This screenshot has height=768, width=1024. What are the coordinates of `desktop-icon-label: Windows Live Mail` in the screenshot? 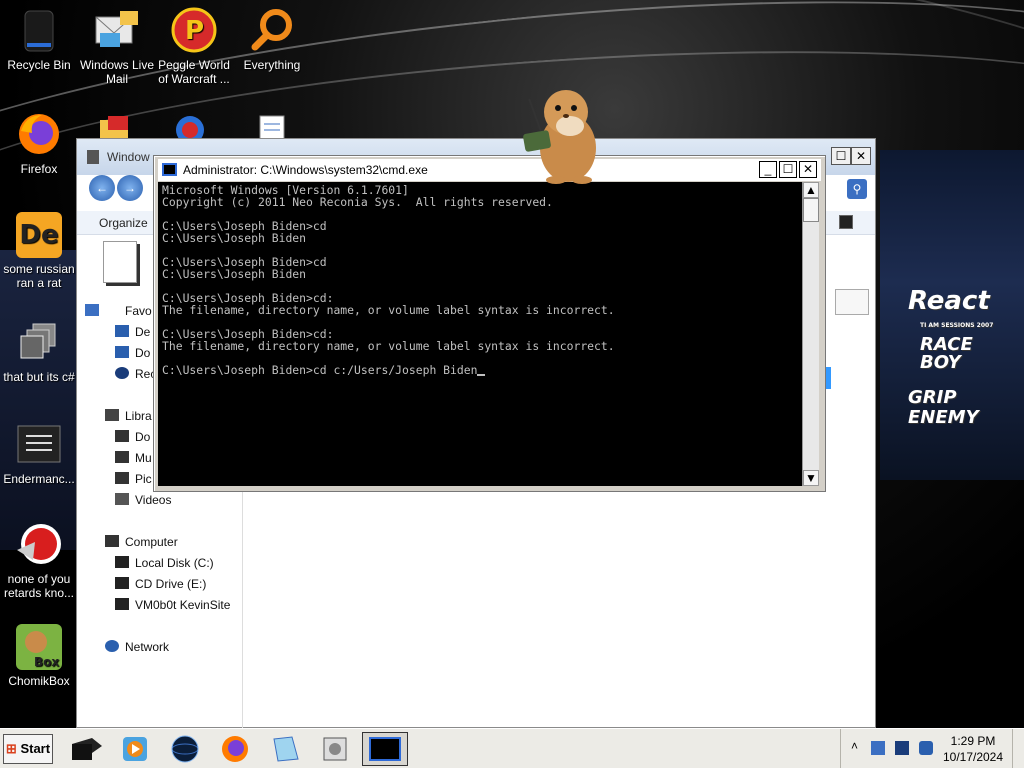 It's located at (117, 72).